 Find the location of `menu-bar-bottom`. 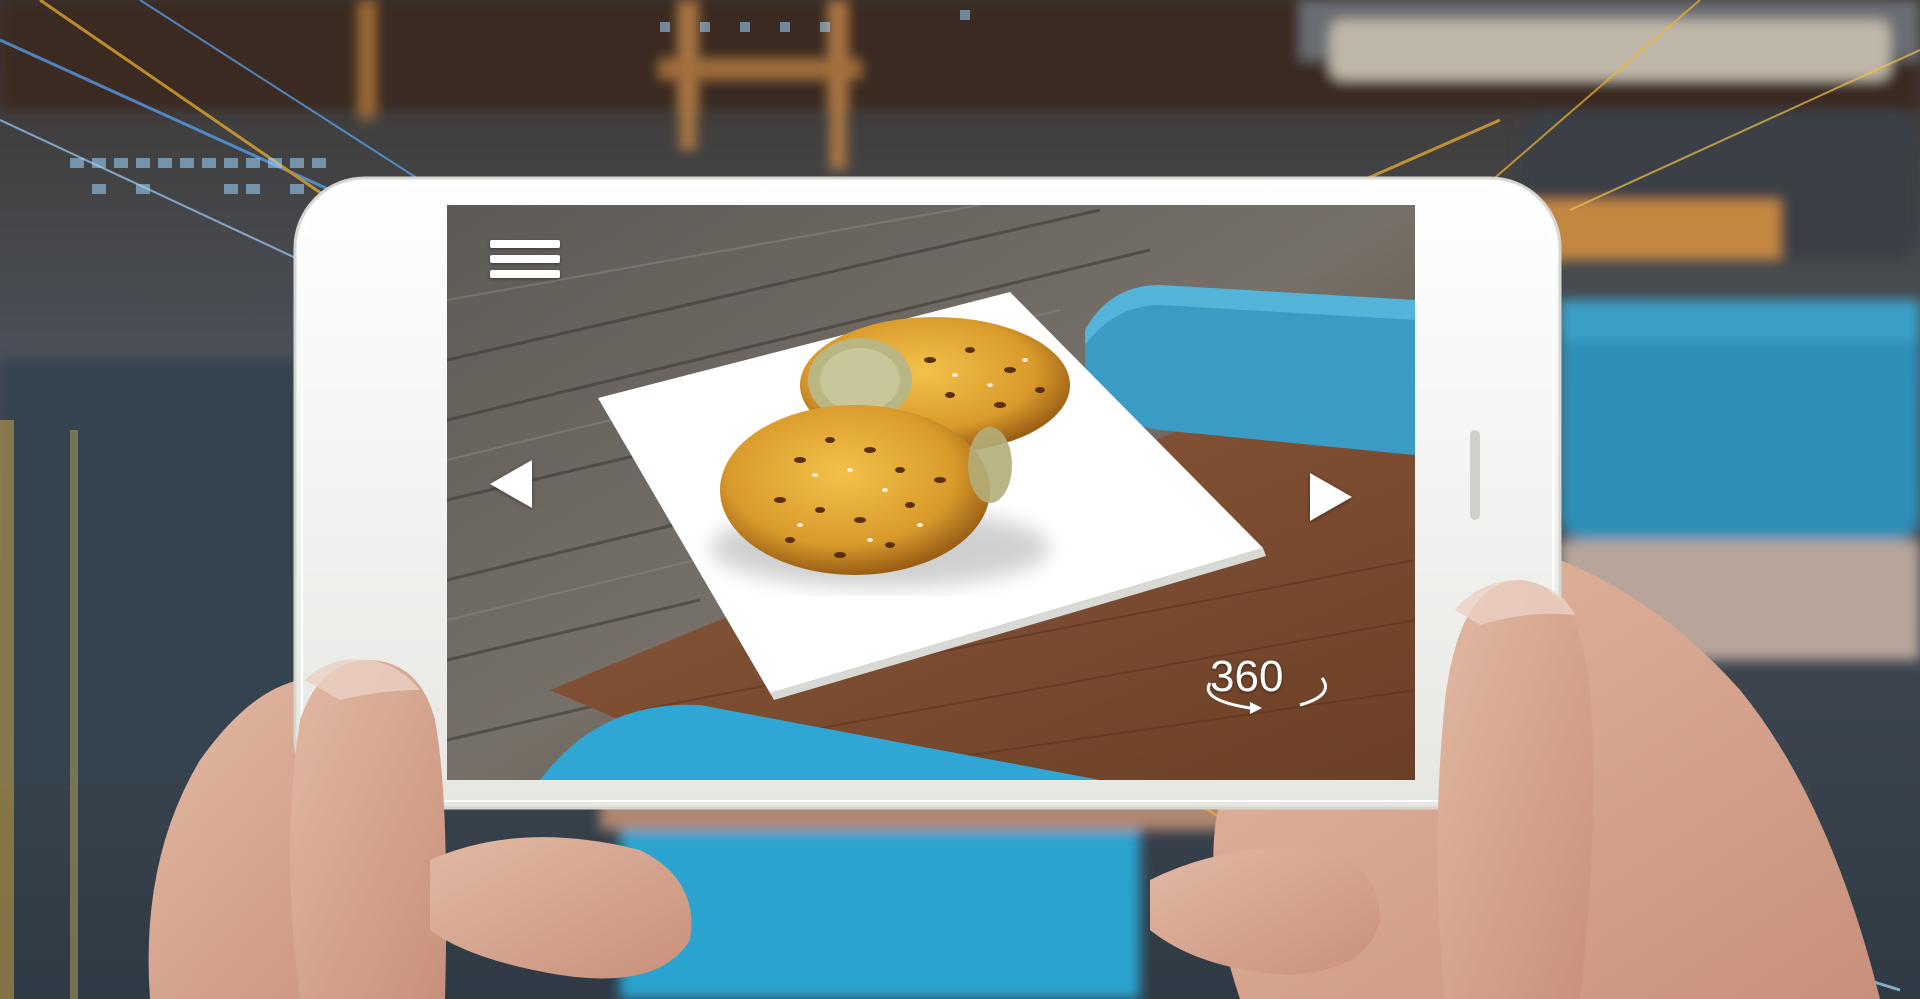

menu-bar-bottom is located at coordinates (525, 274).